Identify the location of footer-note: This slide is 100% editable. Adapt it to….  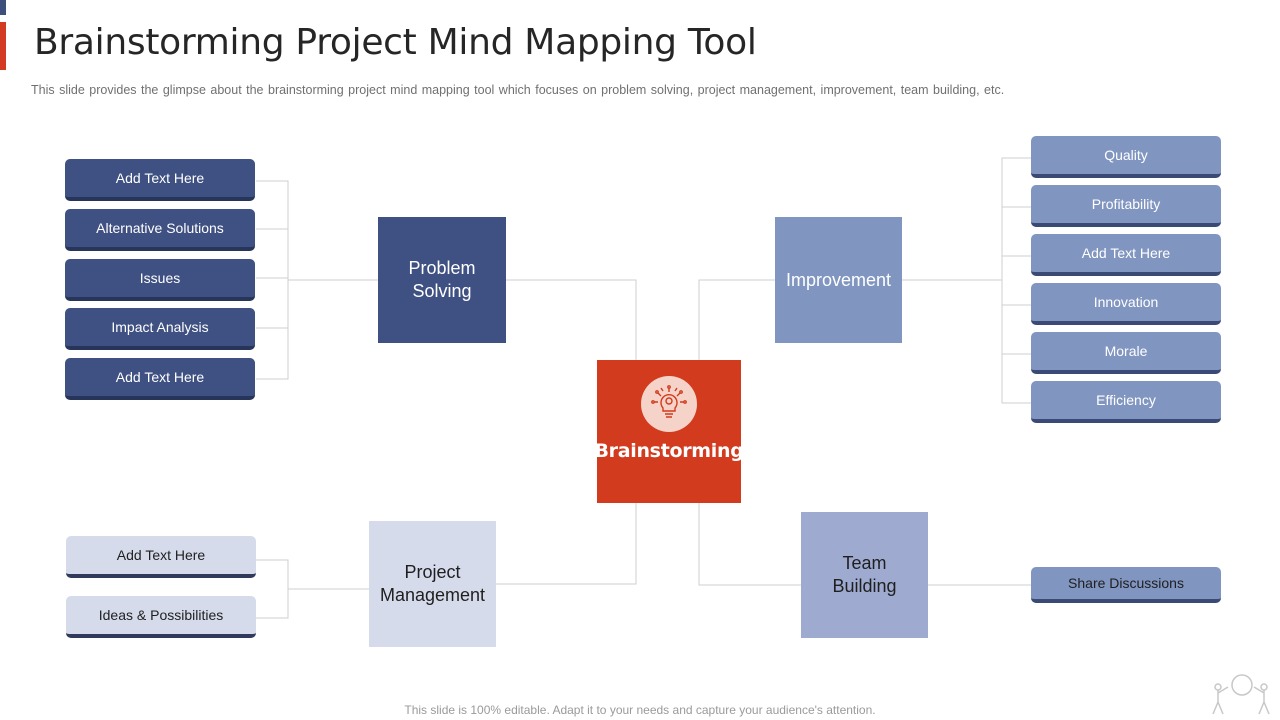
(640, 710).